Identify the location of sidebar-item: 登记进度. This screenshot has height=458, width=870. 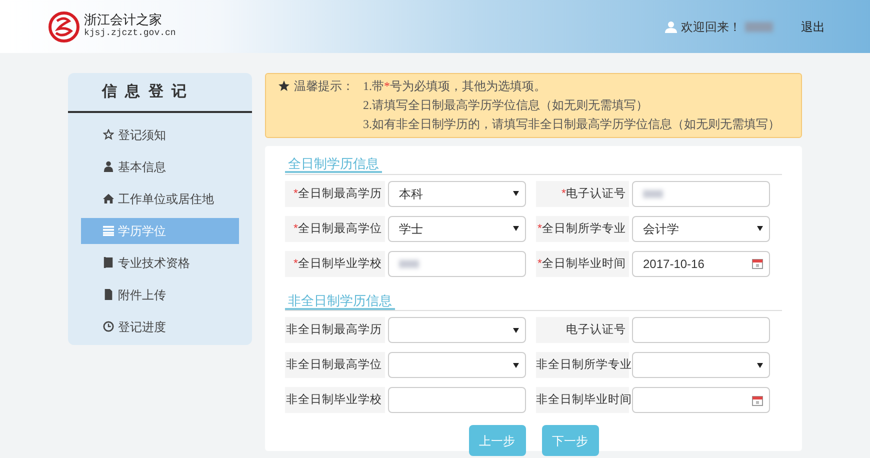
(160, 327).